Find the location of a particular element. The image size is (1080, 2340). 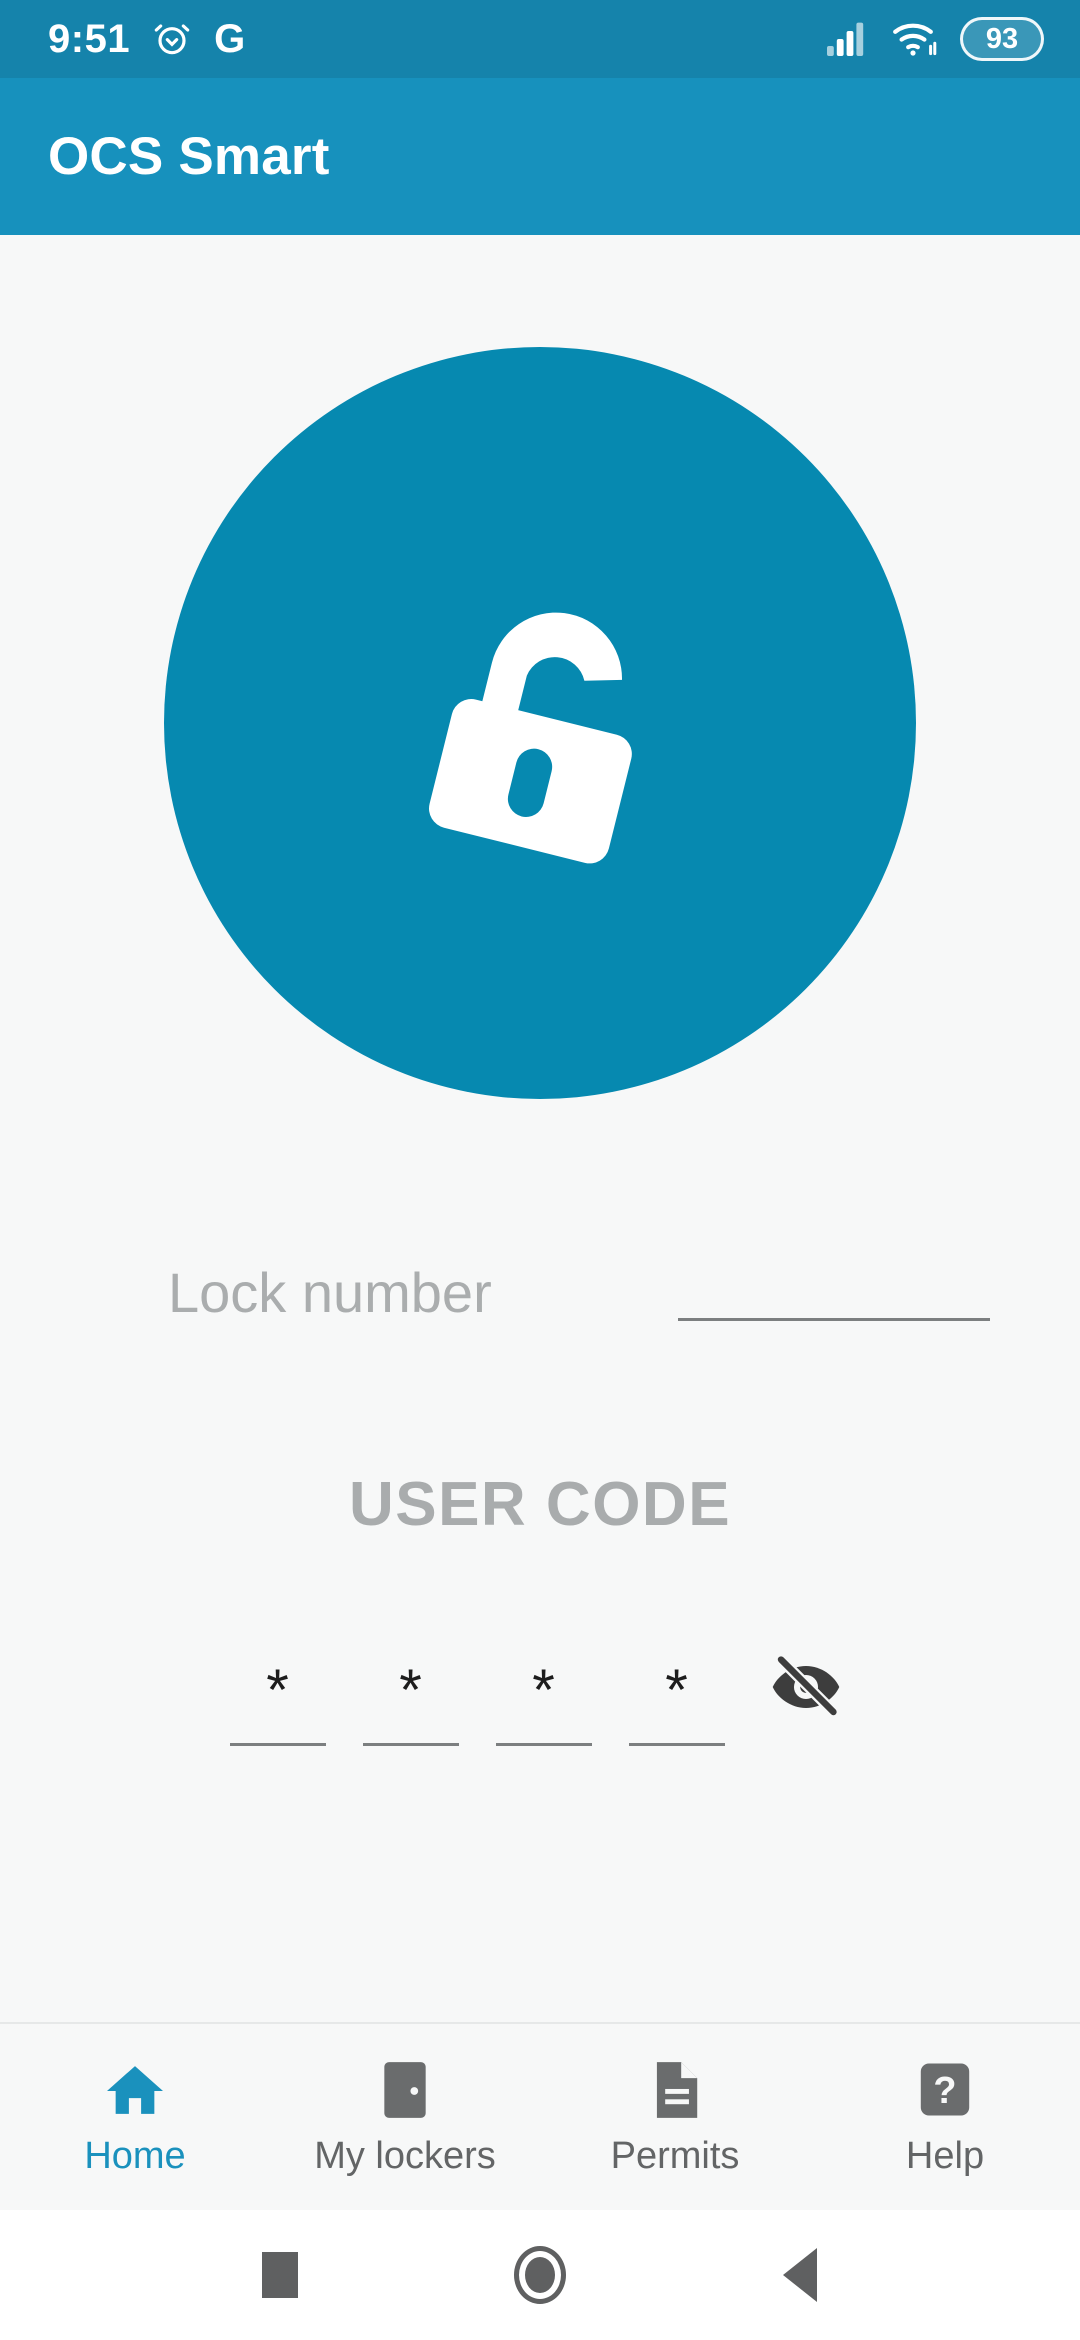

triangle-back-icon is located at coordinates (800, 2275).